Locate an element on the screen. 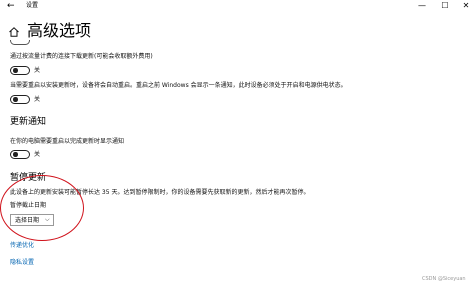 The height and width of the screenshot is (286, 474). delivery-optimization-link: 传递优化 is located at coordinates (22, 246).